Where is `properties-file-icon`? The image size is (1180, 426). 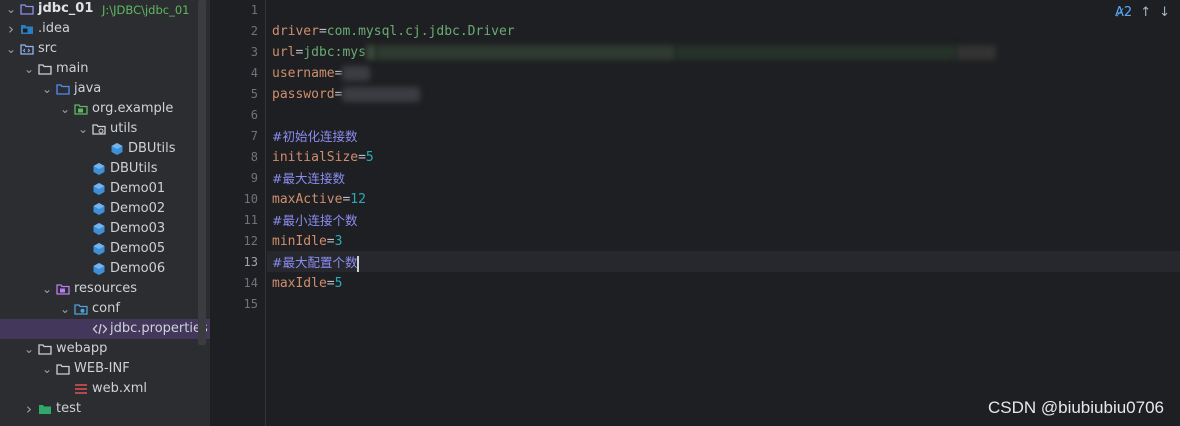 properties-file-icon is located at coordinates (100, 329).